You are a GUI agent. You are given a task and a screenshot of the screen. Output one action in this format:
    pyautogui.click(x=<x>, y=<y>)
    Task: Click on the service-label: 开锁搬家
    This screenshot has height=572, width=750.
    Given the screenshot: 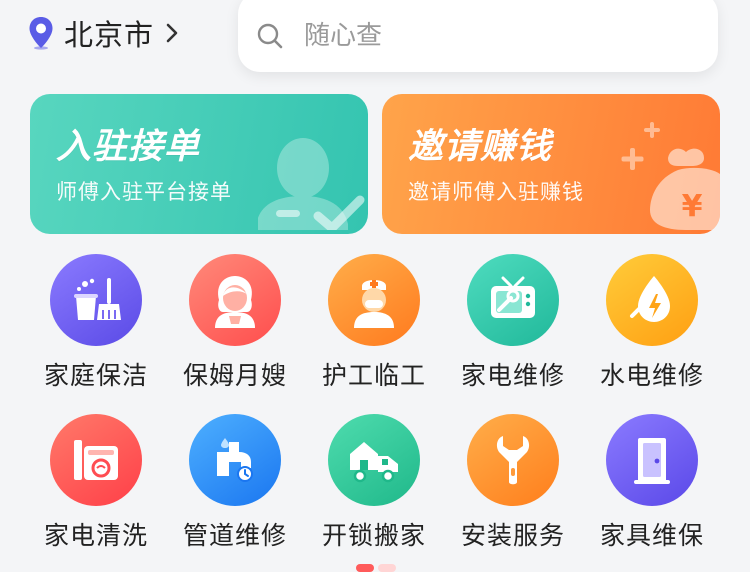 What is the action you would take?
    pyautogui.click(x=373, y=535)
    